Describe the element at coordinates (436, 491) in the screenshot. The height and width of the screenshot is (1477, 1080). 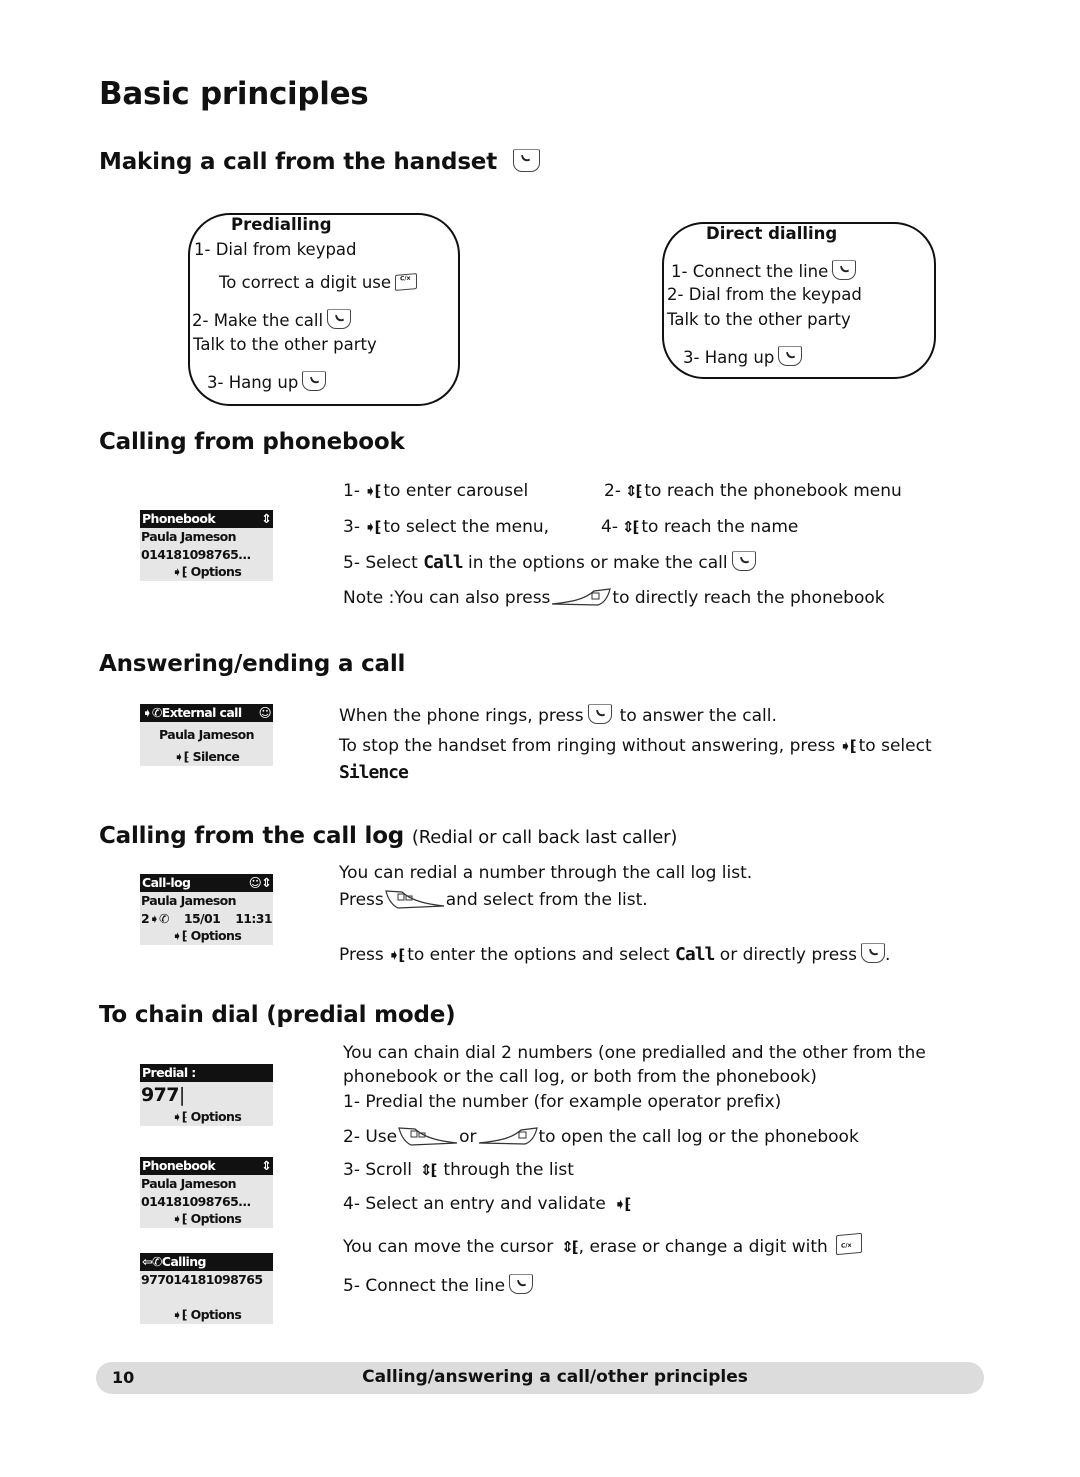
I see `phonebook-step-1: 1- ➧⁅ to enter carousel` at that location.